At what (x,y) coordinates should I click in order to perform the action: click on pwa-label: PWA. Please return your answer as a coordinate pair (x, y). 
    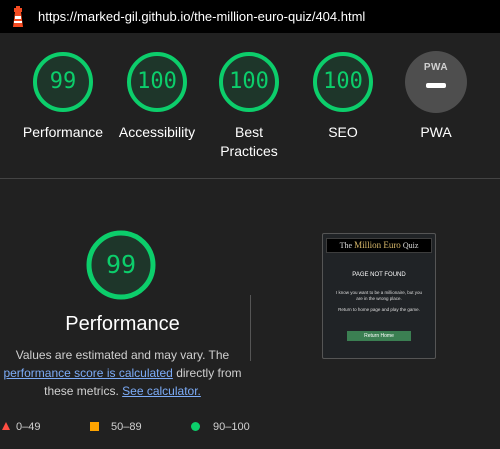
    Looking at the image, I should click on (436, 132).